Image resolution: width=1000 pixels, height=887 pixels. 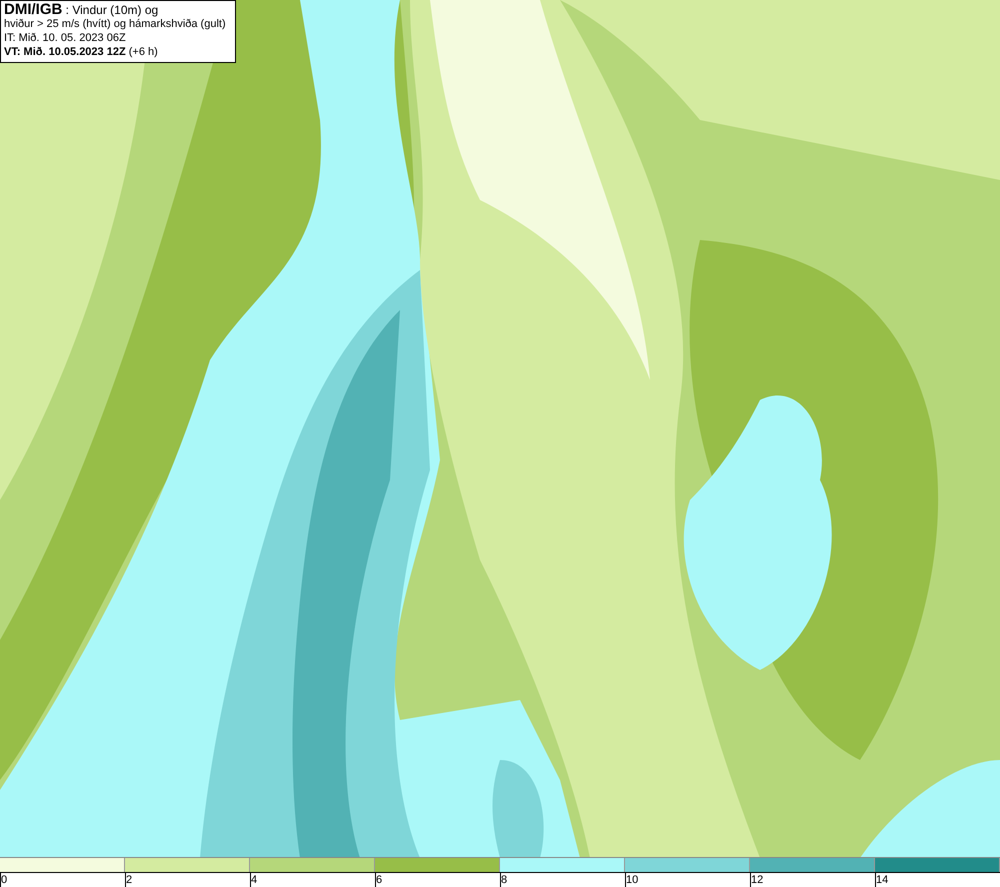 I want to click on legend-tick-label: 8, so click(x=504, y=880).